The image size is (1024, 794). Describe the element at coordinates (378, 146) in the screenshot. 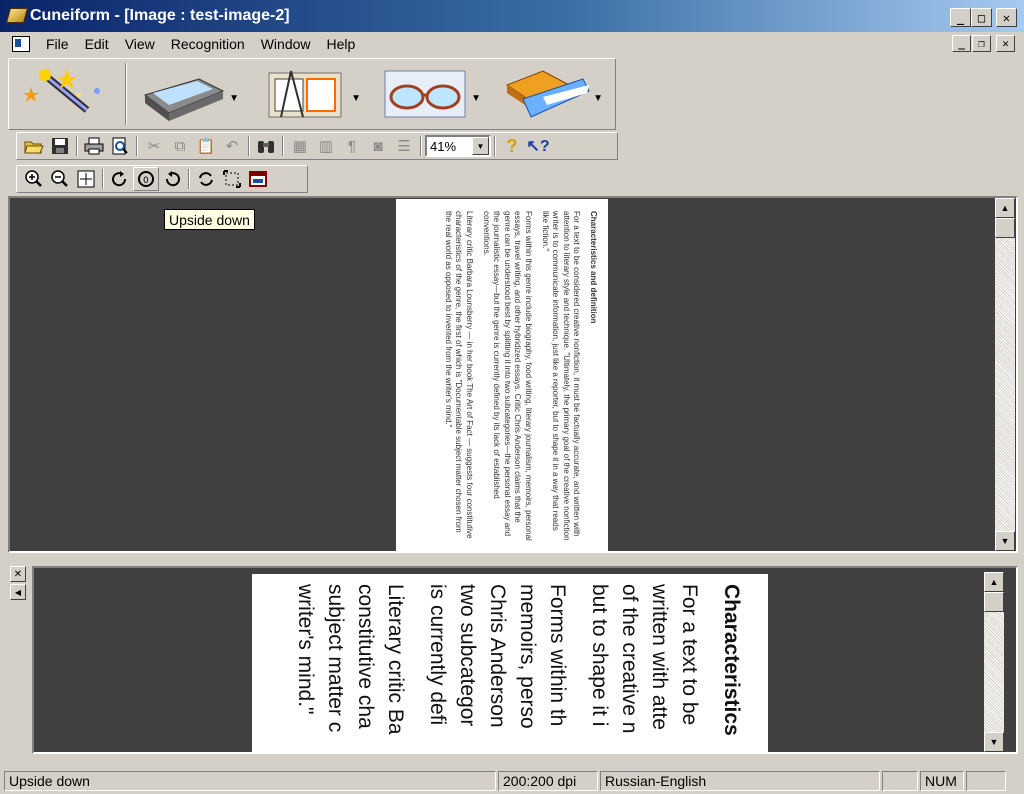

I see `frame-icon: ◙` at that location.